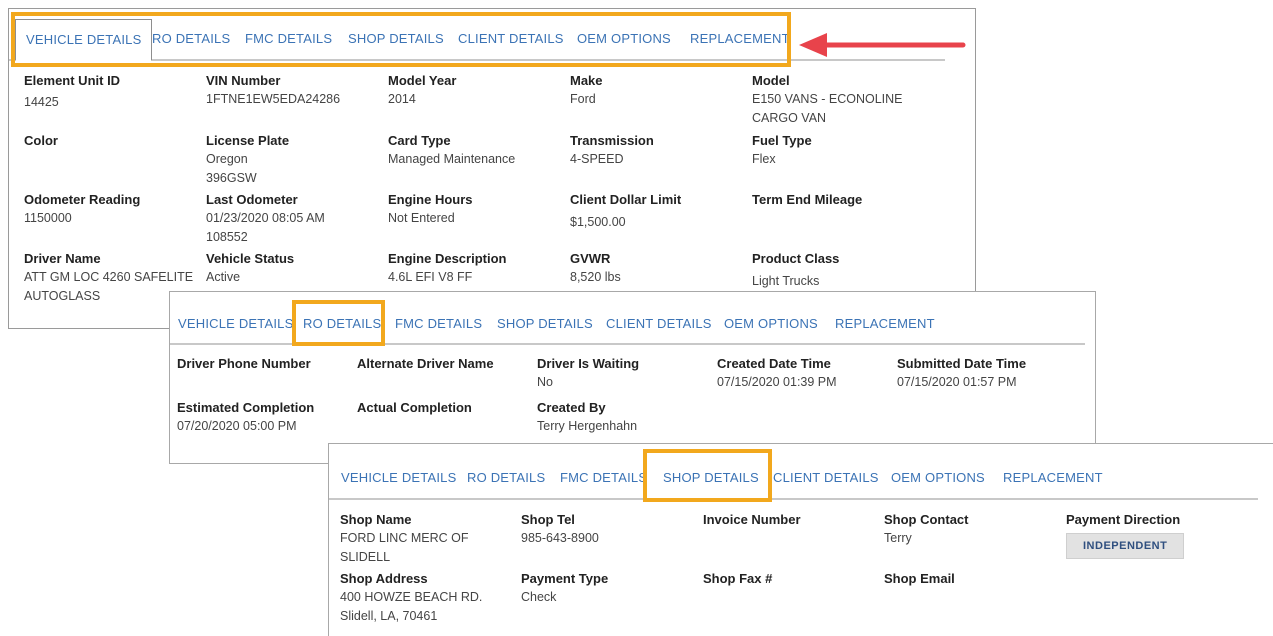 Image resolution: width=1273 pixels, height=636 pixels. What do you see at coordinates (961, 373) in the screenshot?
I see `field-submitted-date-time: Submitted Date Time 07/15/2020 01:57 PM` at bounding box center [961, 373].